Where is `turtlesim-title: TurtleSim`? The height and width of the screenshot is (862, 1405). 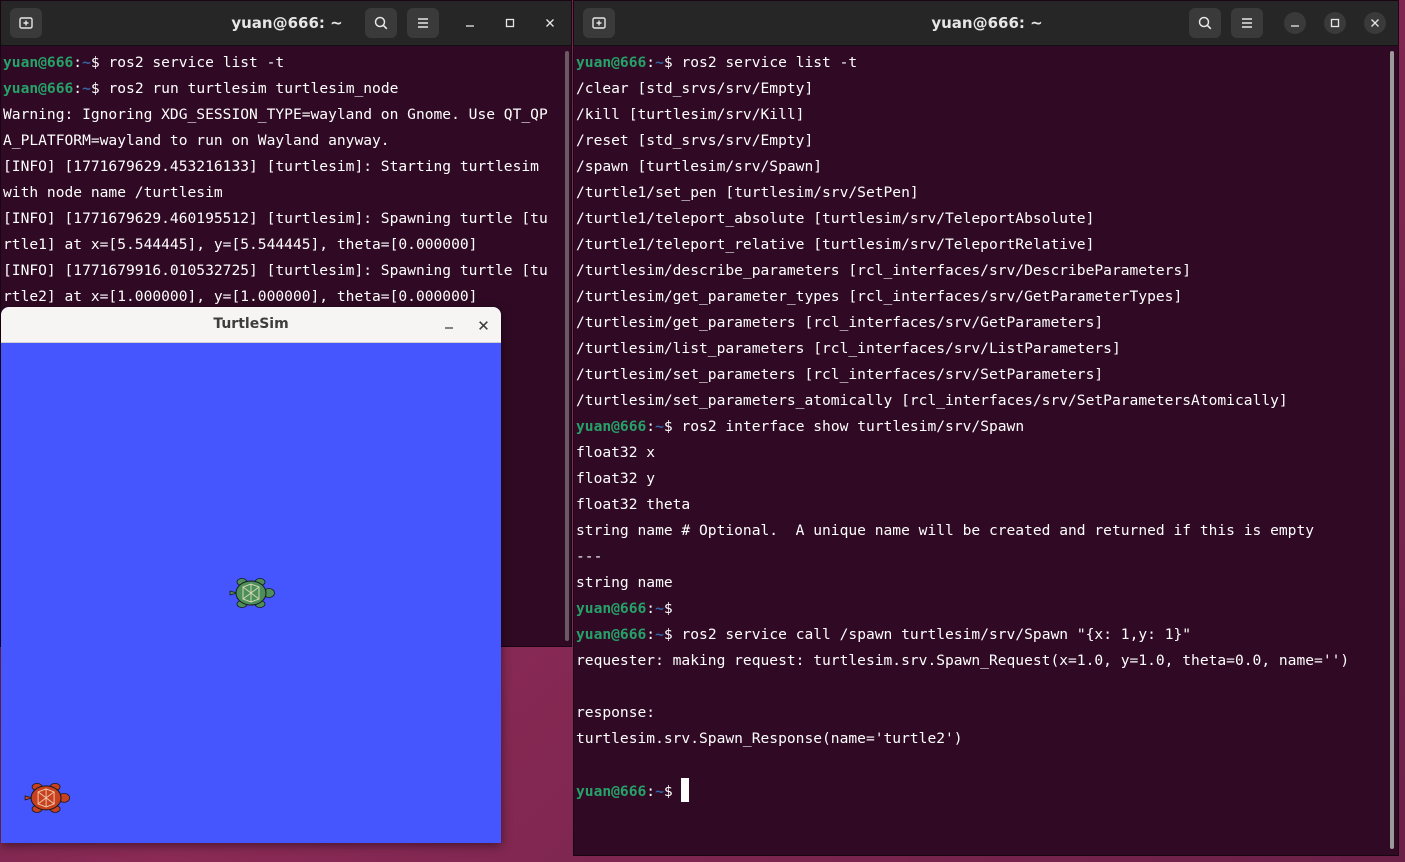
turtlesim-title: TurtleSim is located at coordinates (251, 324).